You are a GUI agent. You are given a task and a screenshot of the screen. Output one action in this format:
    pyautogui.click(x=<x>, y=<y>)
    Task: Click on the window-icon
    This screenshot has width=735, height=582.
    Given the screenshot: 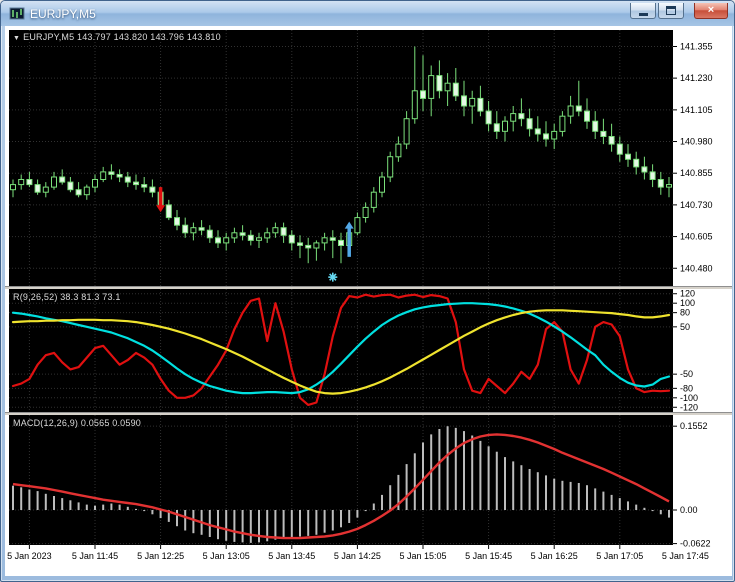 What is the action you would take?
    pyautogui.click(x=17, y=13)
    